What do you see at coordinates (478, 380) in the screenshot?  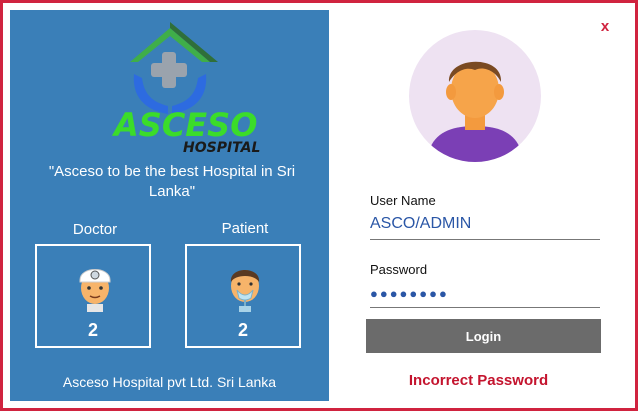 I see `error-message: Incorrect Password` at bounding box center [478, 380].